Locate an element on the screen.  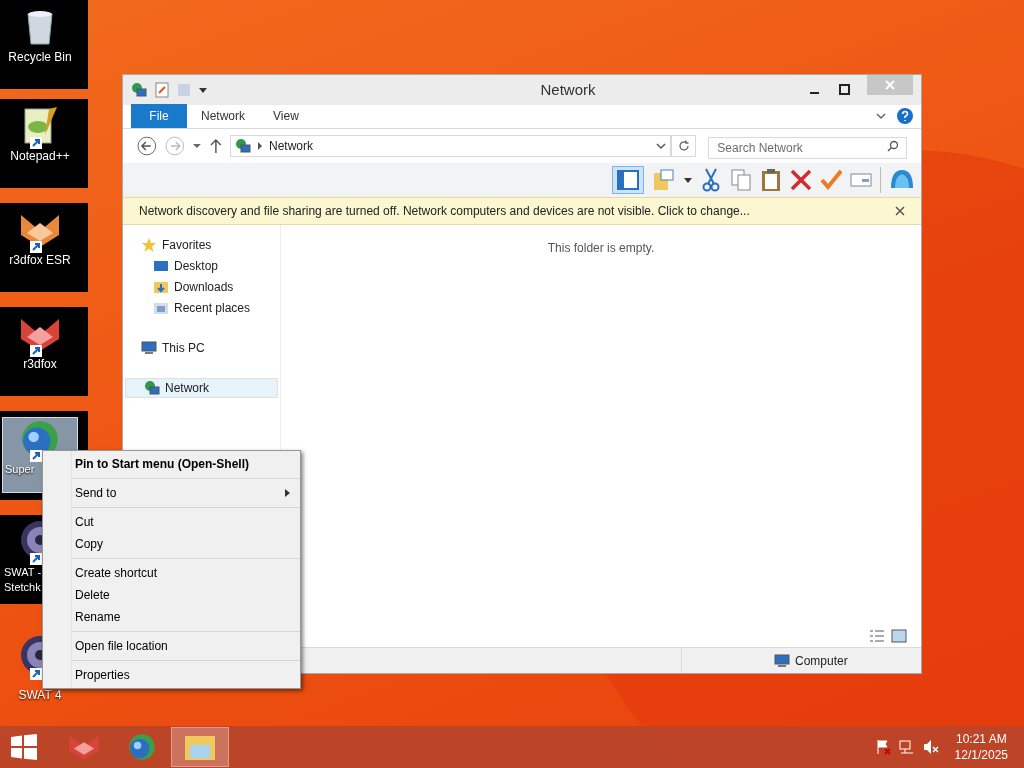
windows-logo-icon is located at coordinates (24, 747).